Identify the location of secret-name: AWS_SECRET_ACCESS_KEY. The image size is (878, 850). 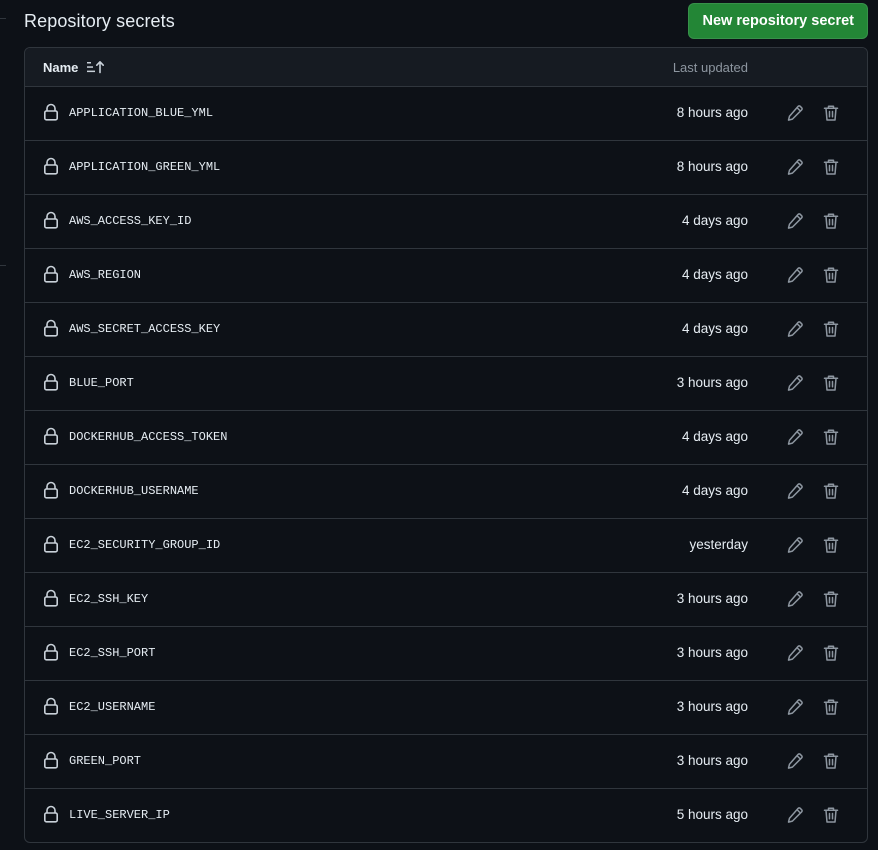
(145, 329).